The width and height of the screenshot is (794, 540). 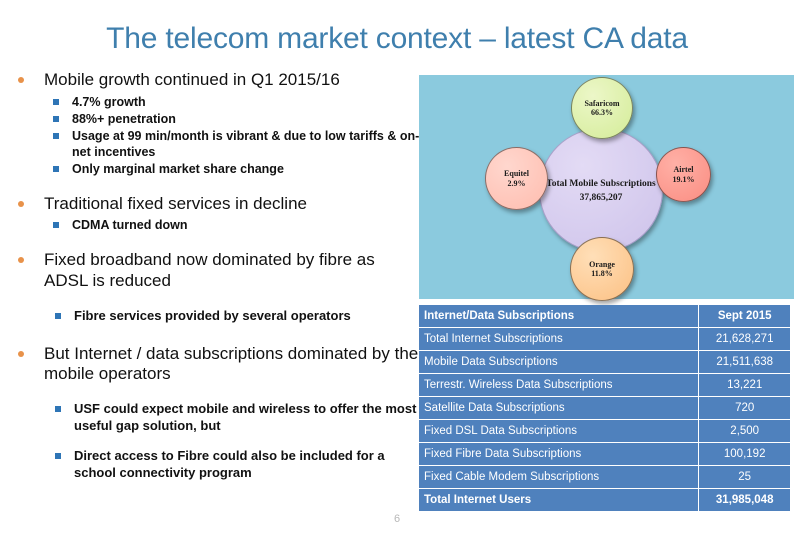 What do you see at coordinates (192, 79) in the screenshot?
I see `bullet-level1-text: Mobile growth continued in Q1 2015/16` at bounding box center [192, 79].